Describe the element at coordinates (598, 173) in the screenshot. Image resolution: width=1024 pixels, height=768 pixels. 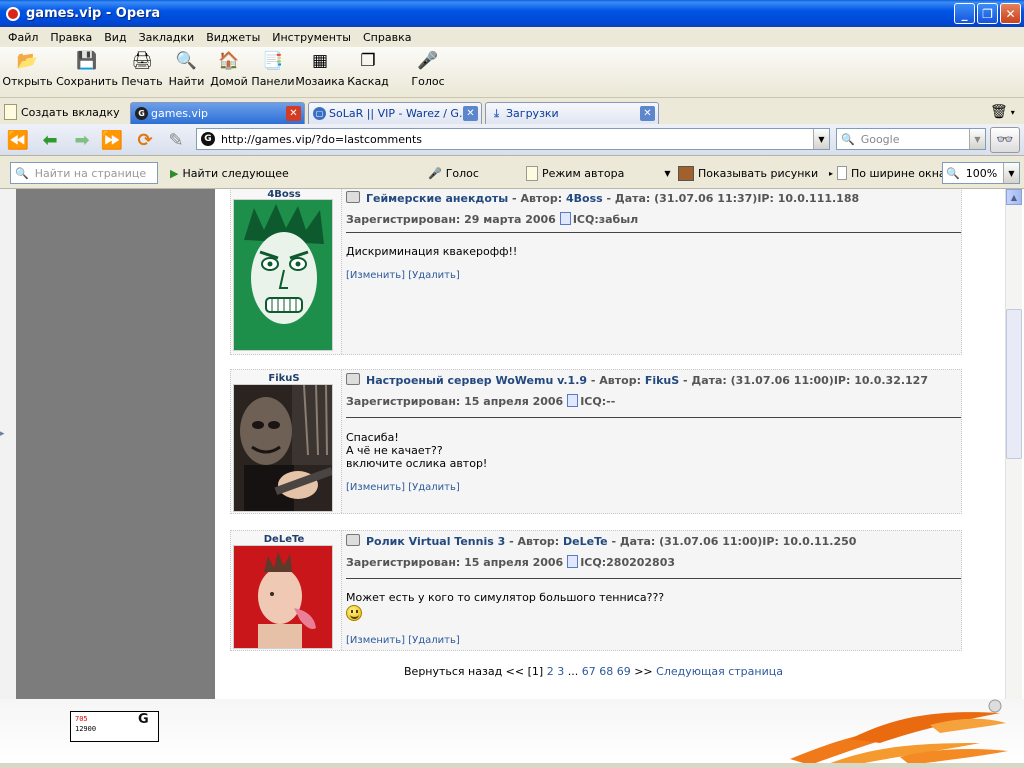
I see `author-mode-button: Режим автора ▼` at that location.